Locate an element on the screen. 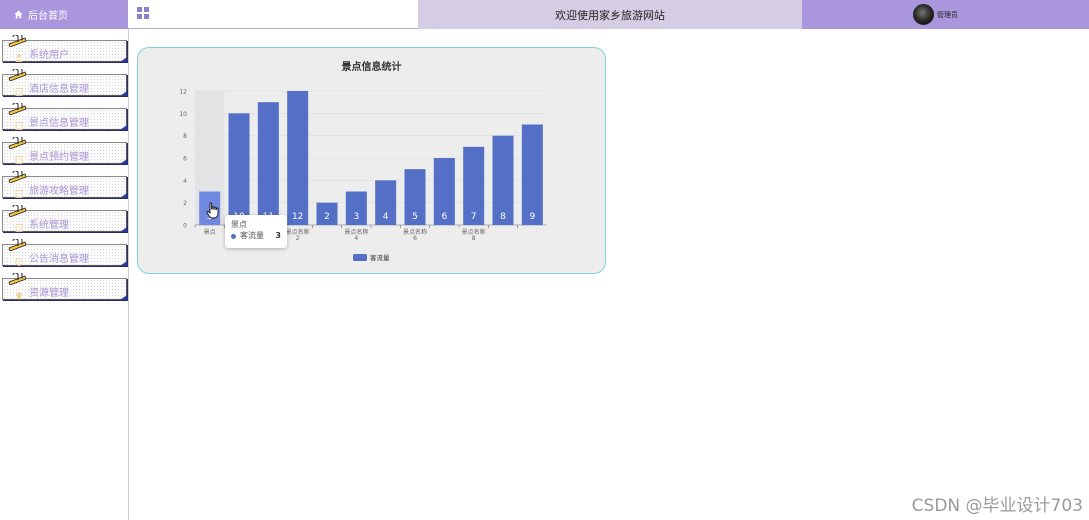 The width and height of the screenshot is (1089, 520). y-tick-label: 2 is located at coordinates (185, 203).